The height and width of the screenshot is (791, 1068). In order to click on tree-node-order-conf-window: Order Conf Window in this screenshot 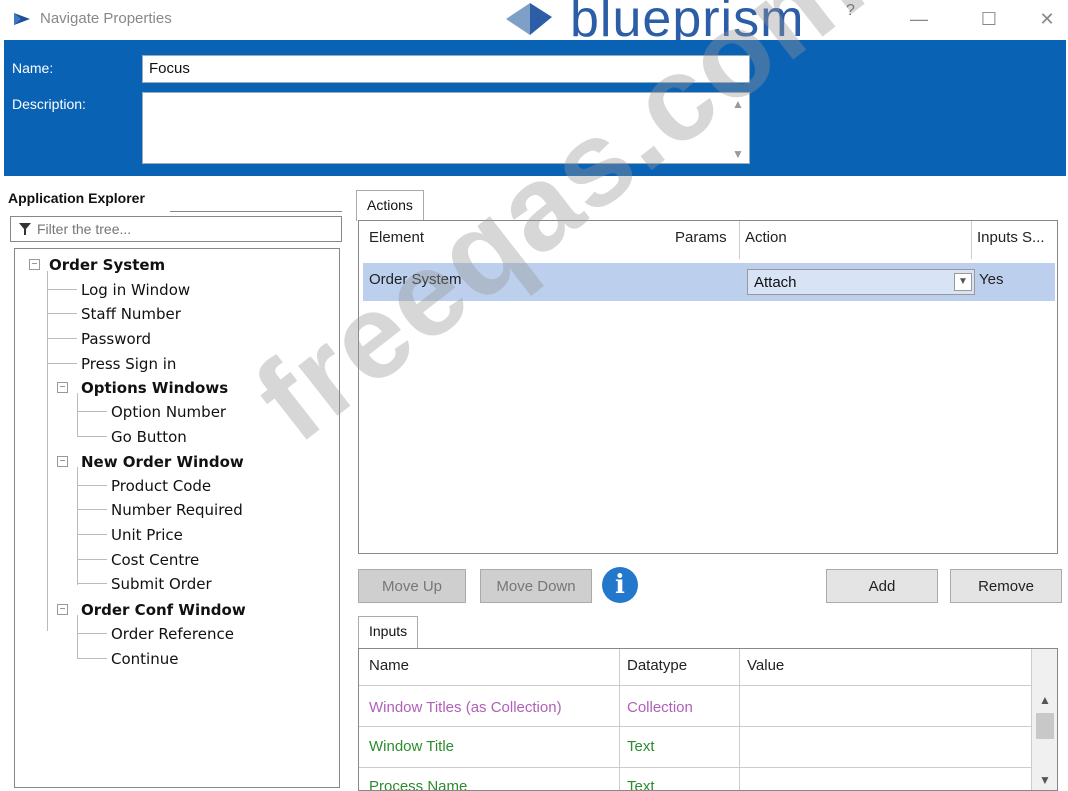, I will do `click(163, 610)`.